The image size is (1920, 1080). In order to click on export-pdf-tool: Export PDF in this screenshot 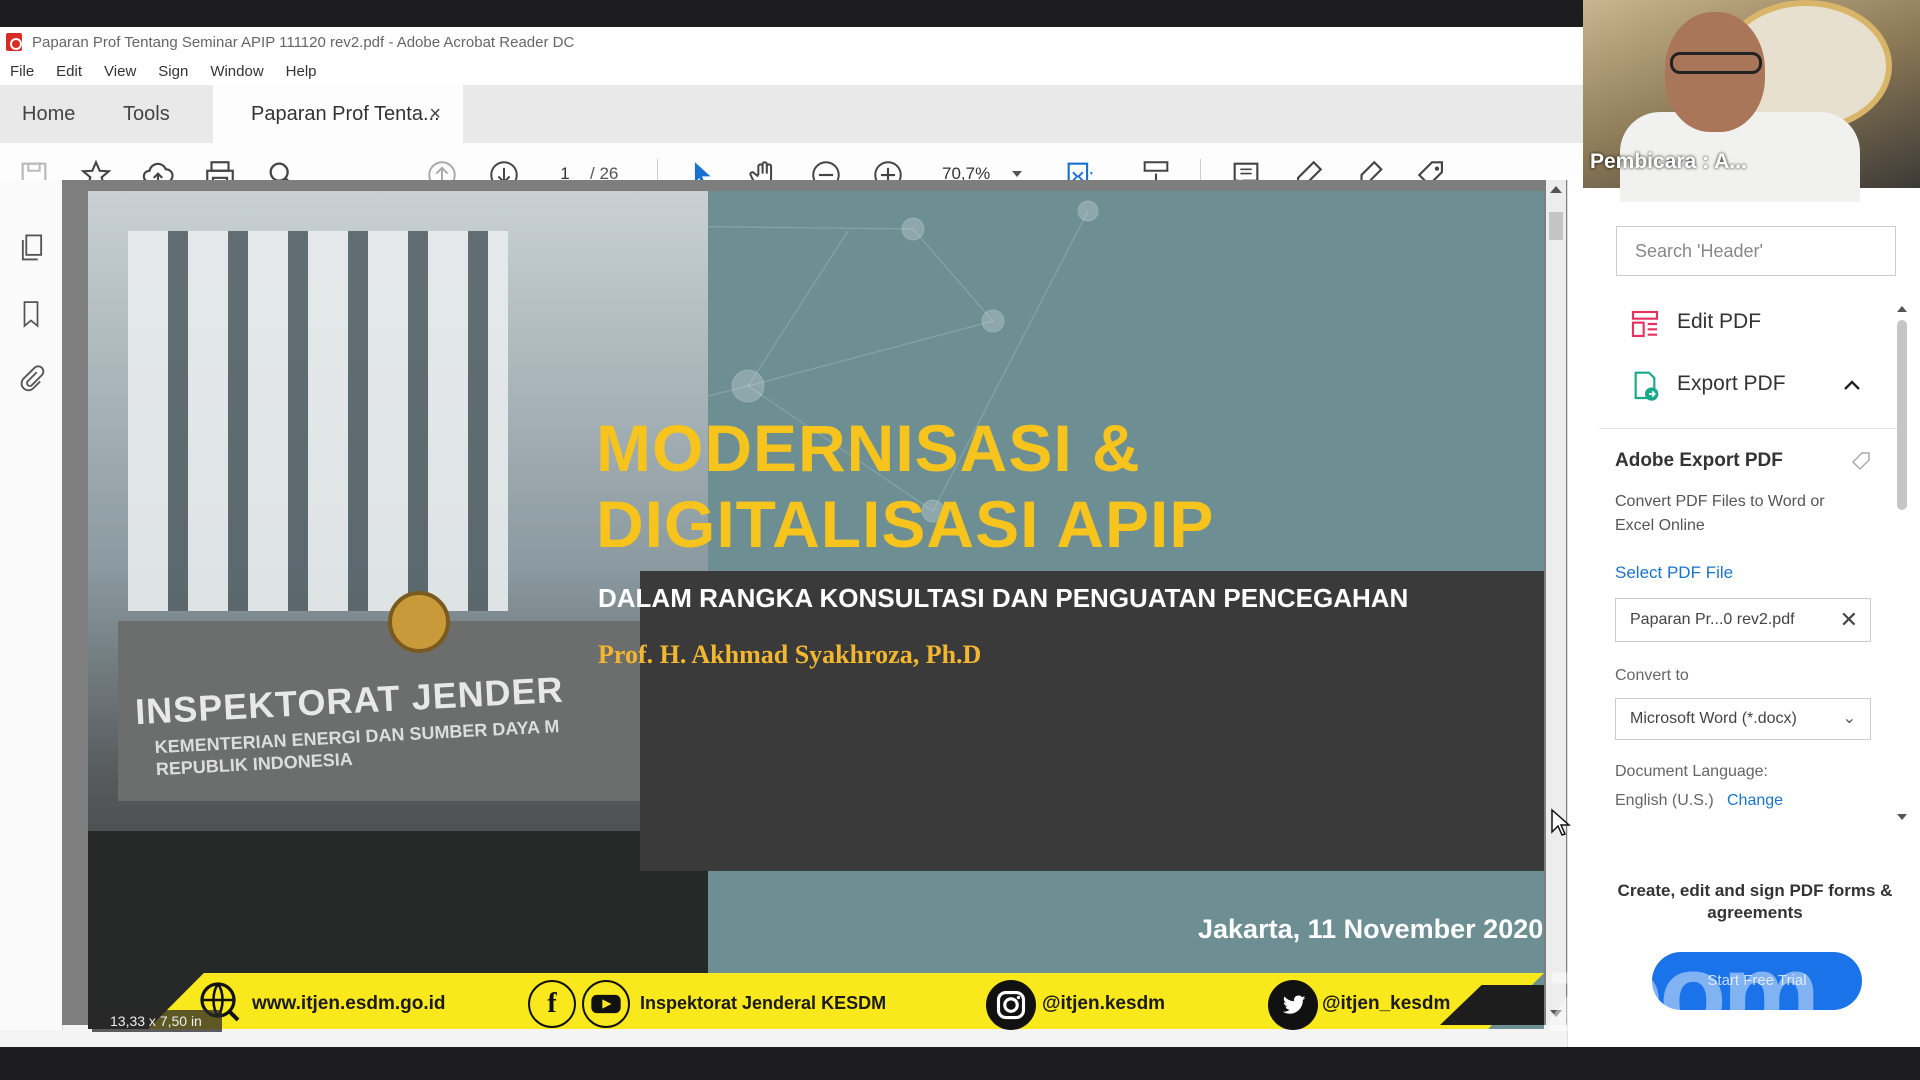, I will do `click(1707, 386)`.